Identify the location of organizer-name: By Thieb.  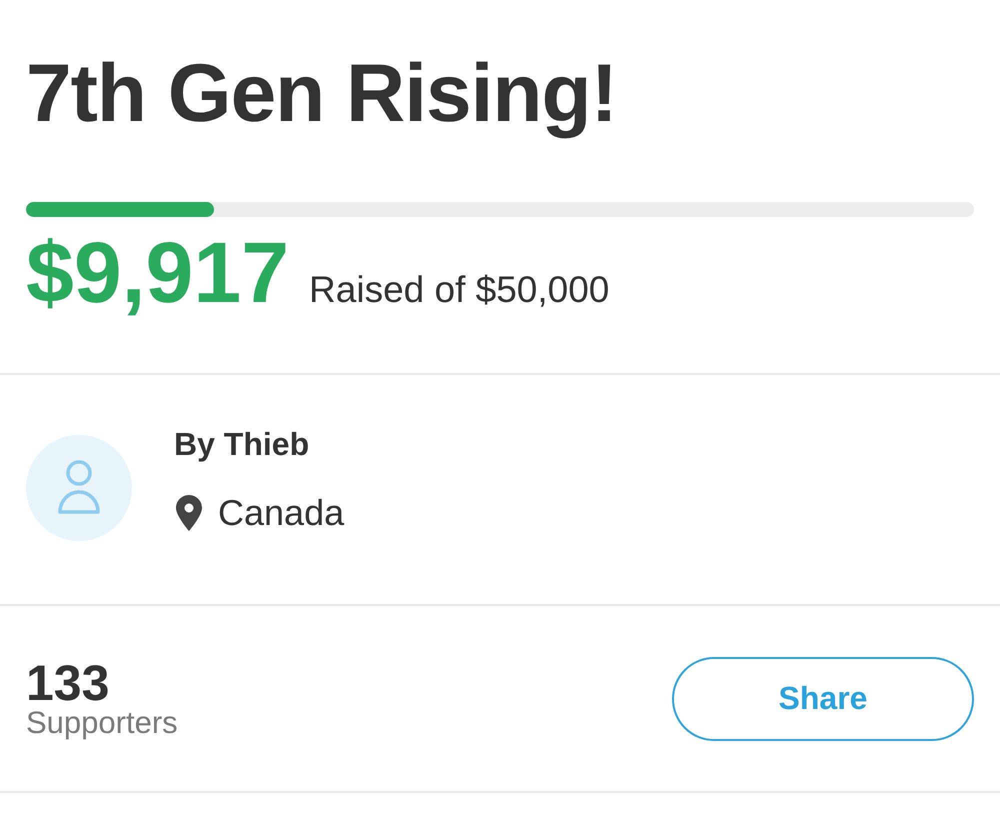
(242, 444).